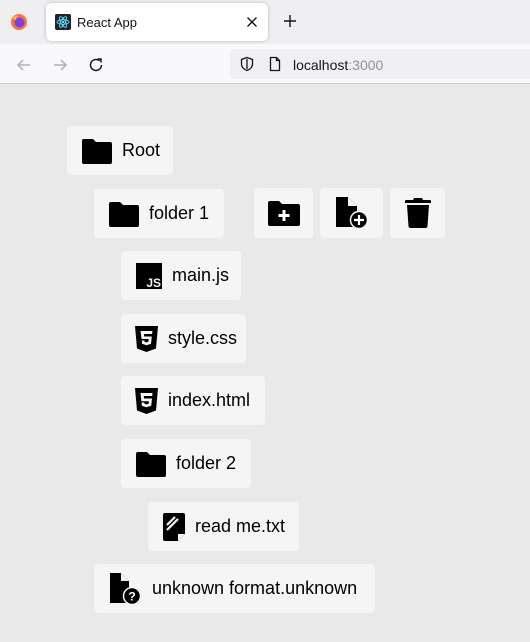 This screenshot has height=642, width=530. Describe the element at coordinates (366, 65) in the screenshot. I see `url-port: :3000` at that location.